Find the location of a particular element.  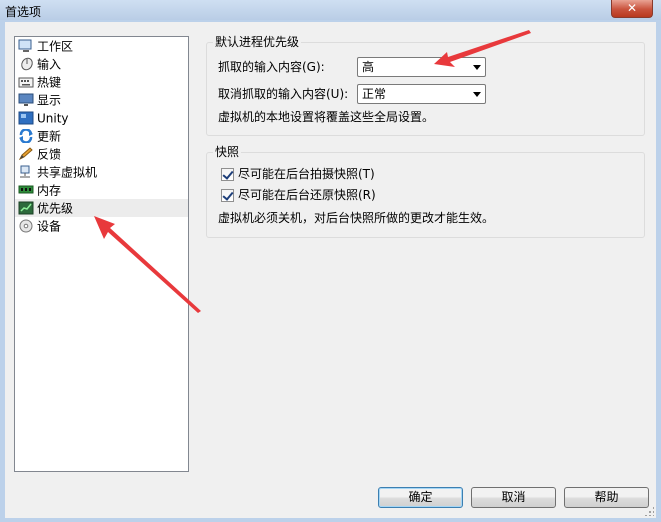

nav-item-memory: 内存 is located at coordinates (101, 190).